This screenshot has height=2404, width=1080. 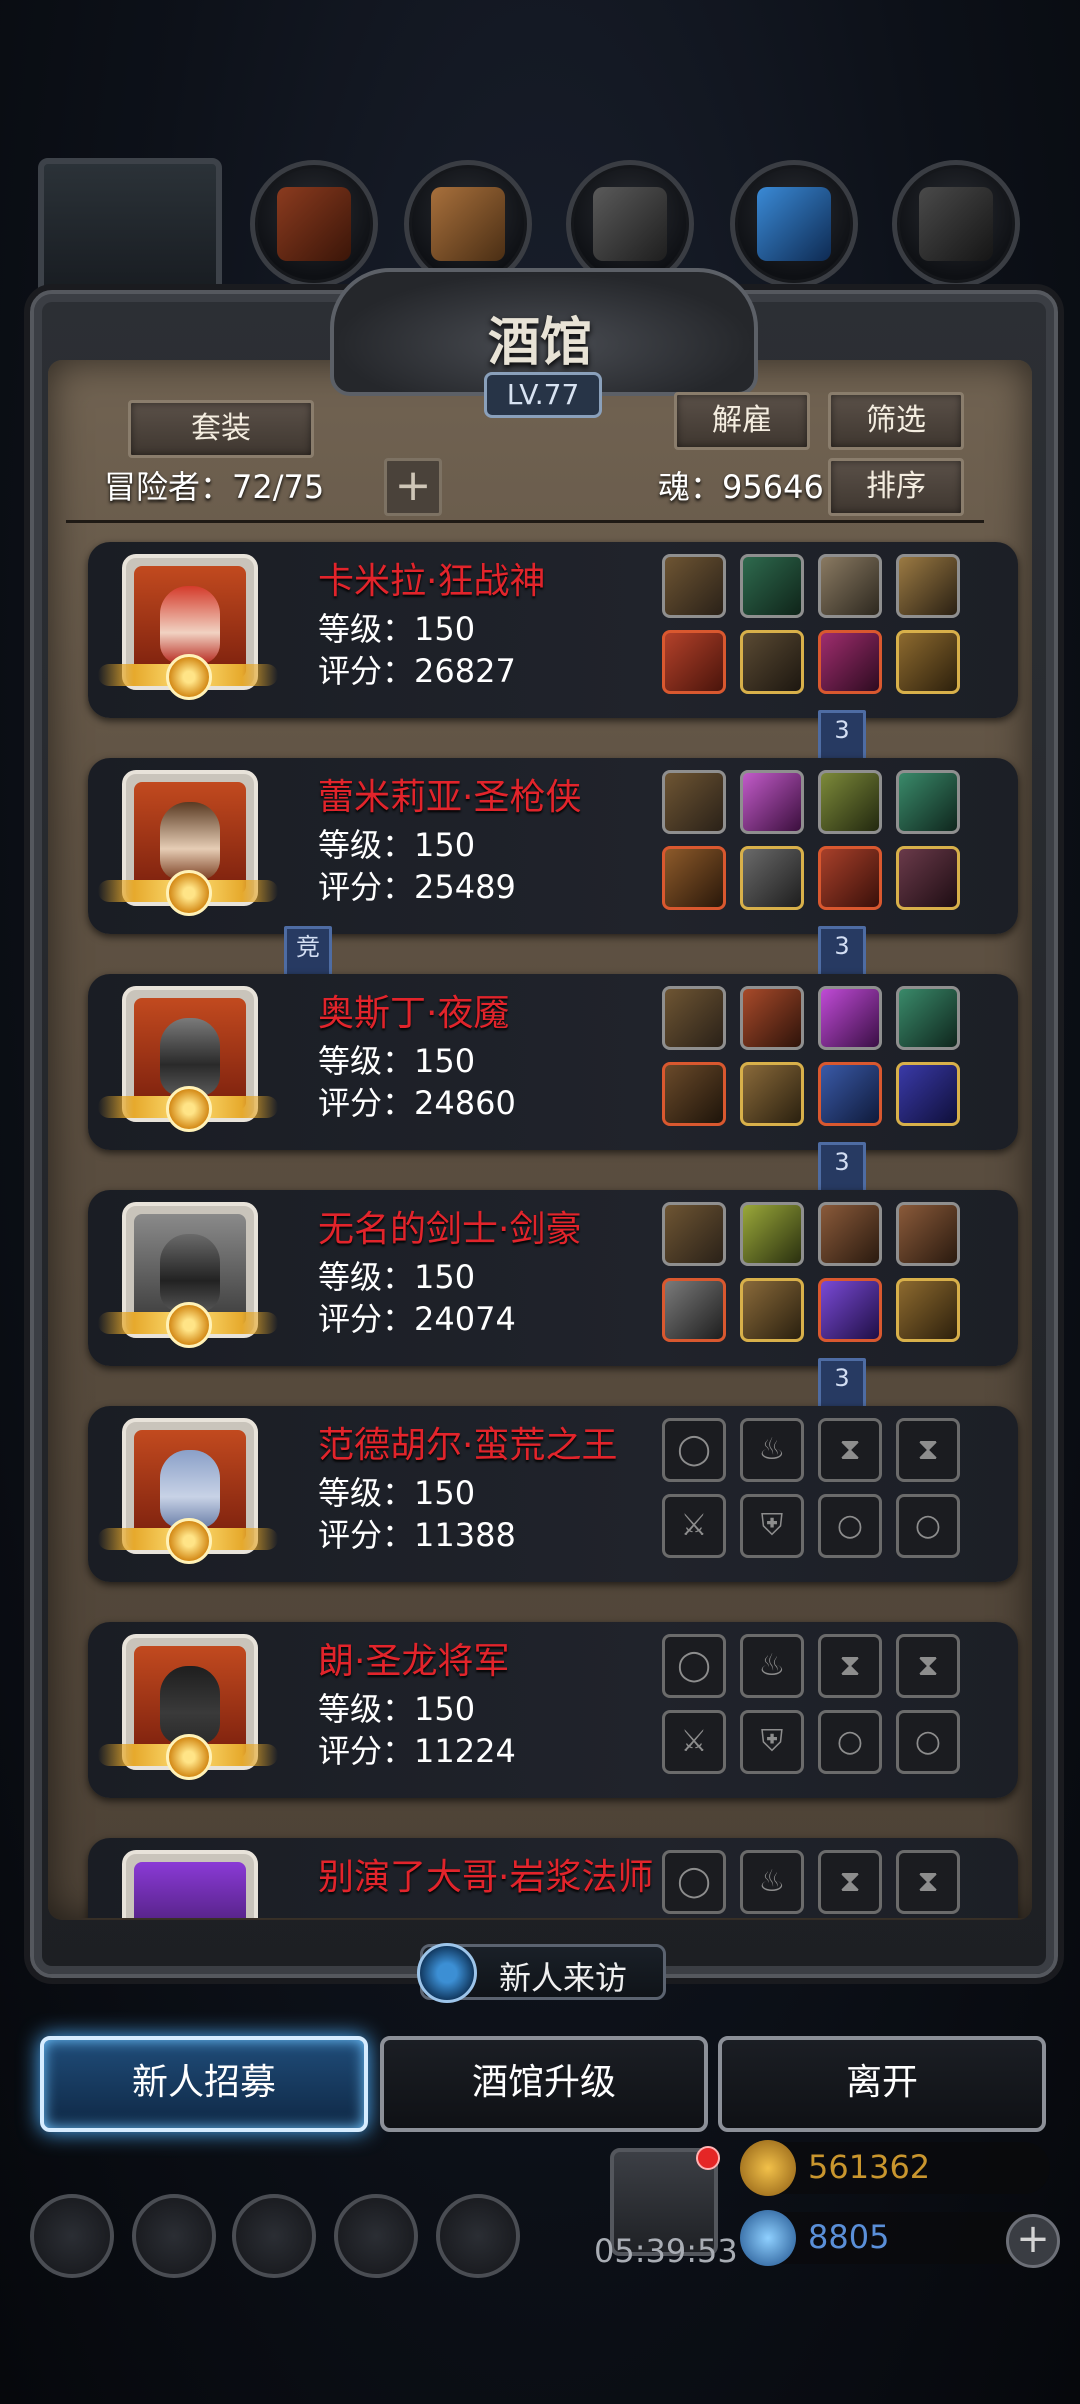 I want to click on new-visitor-button: 新人来访, so click(x=541, y=1973).